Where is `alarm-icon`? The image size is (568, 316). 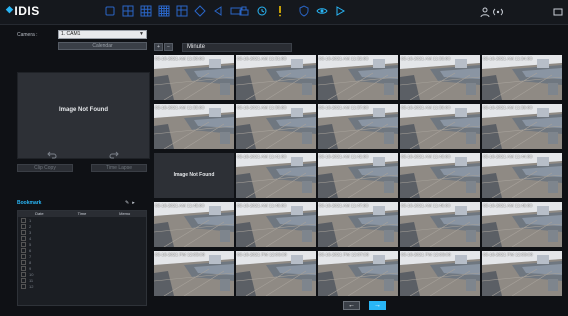
alarm-icon is located at coordinates (280, 11).